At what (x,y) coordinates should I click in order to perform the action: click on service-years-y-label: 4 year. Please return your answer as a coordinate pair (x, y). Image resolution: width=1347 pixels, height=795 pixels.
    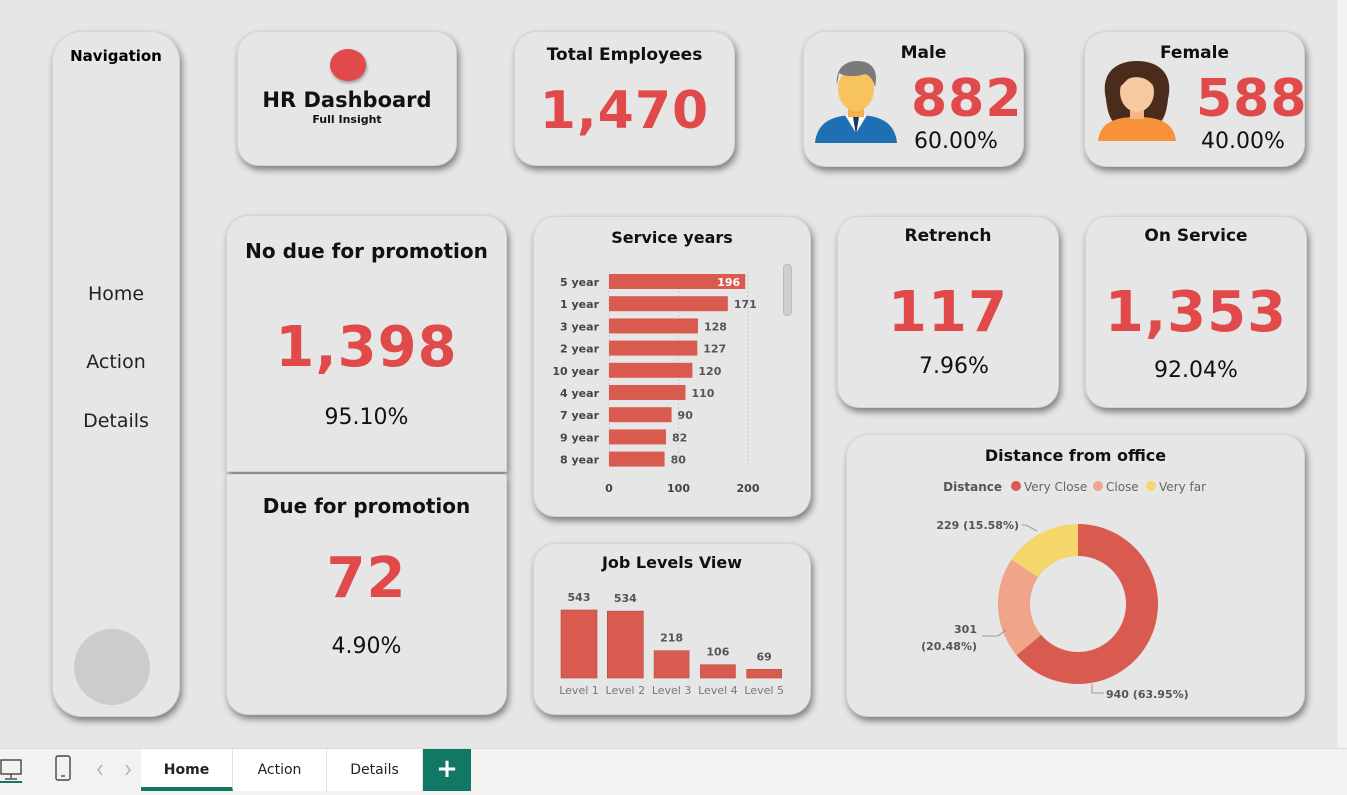
    Looking at the image, I should click on (580, 393).